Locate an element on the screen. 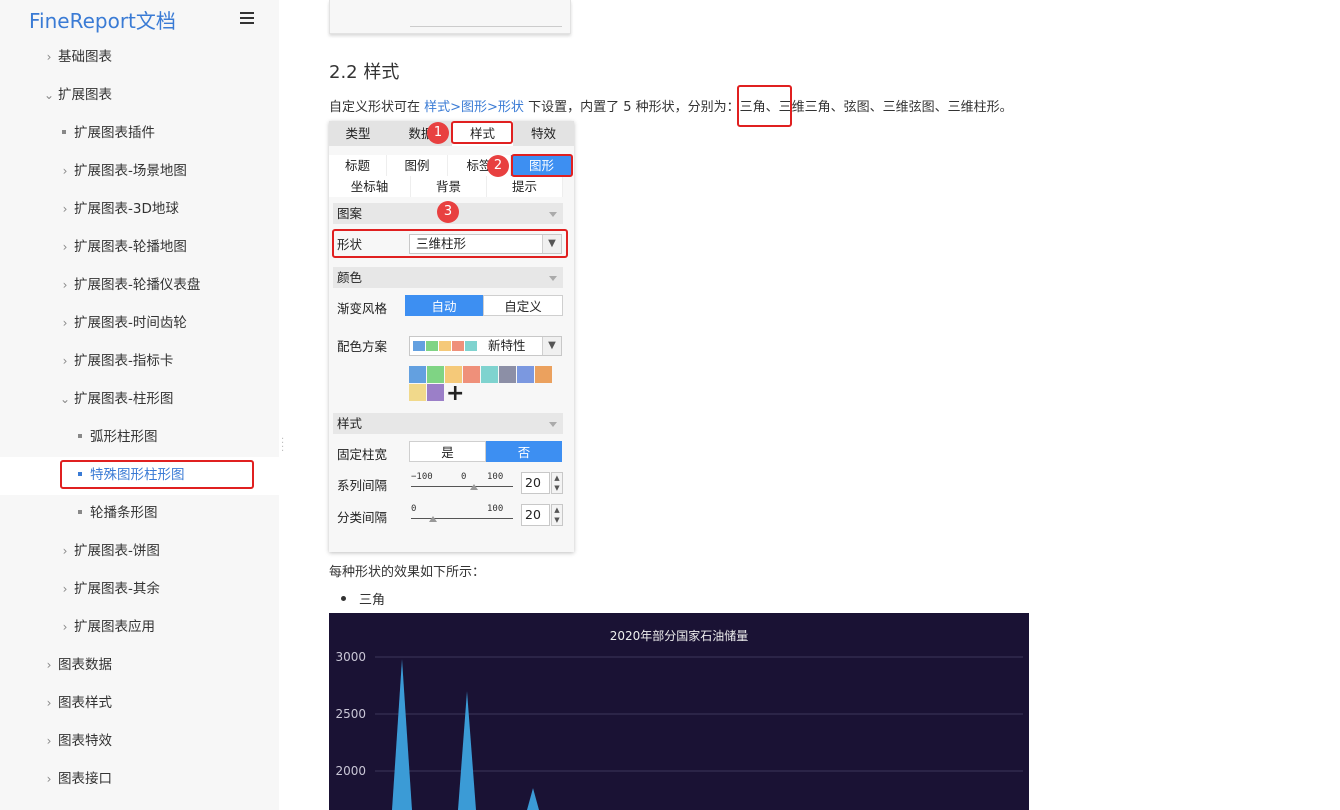  sidebar-item: › 扩展图表-轮播仪表盘 is located at coordinates (129, 285).